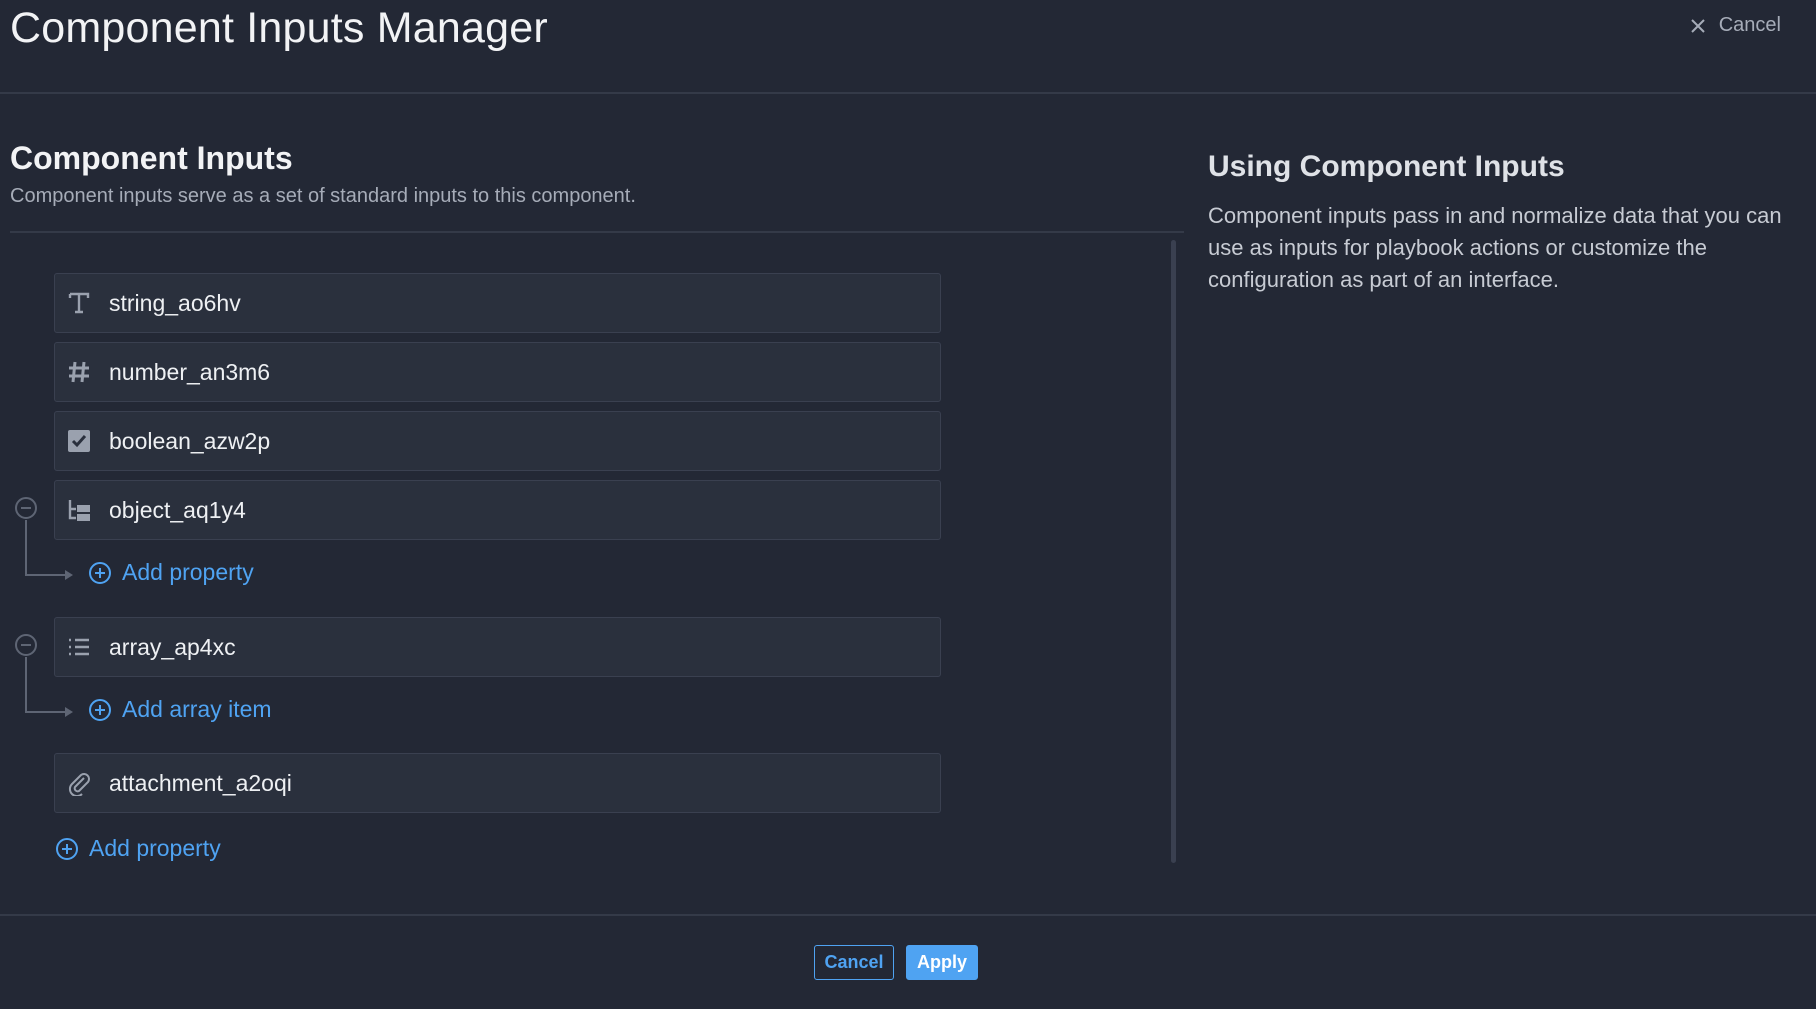 The height and width of the screenshot is (1009, 1816). What do you see at coordinates (172, 646) in the screenshot?
I see `input-label: array_ap4xc` at bounding box center [172, 646].